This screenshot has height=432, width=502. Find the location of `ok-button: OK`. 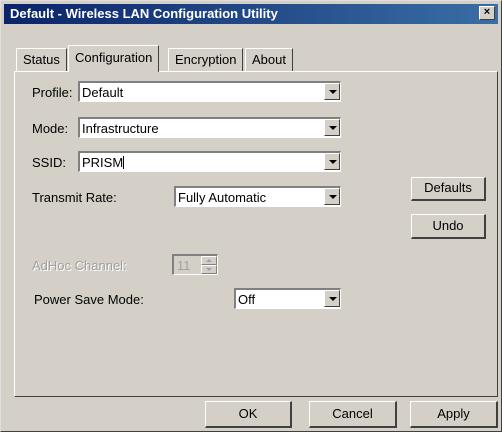

ok-button: OK is located at coordinates (248, 414).